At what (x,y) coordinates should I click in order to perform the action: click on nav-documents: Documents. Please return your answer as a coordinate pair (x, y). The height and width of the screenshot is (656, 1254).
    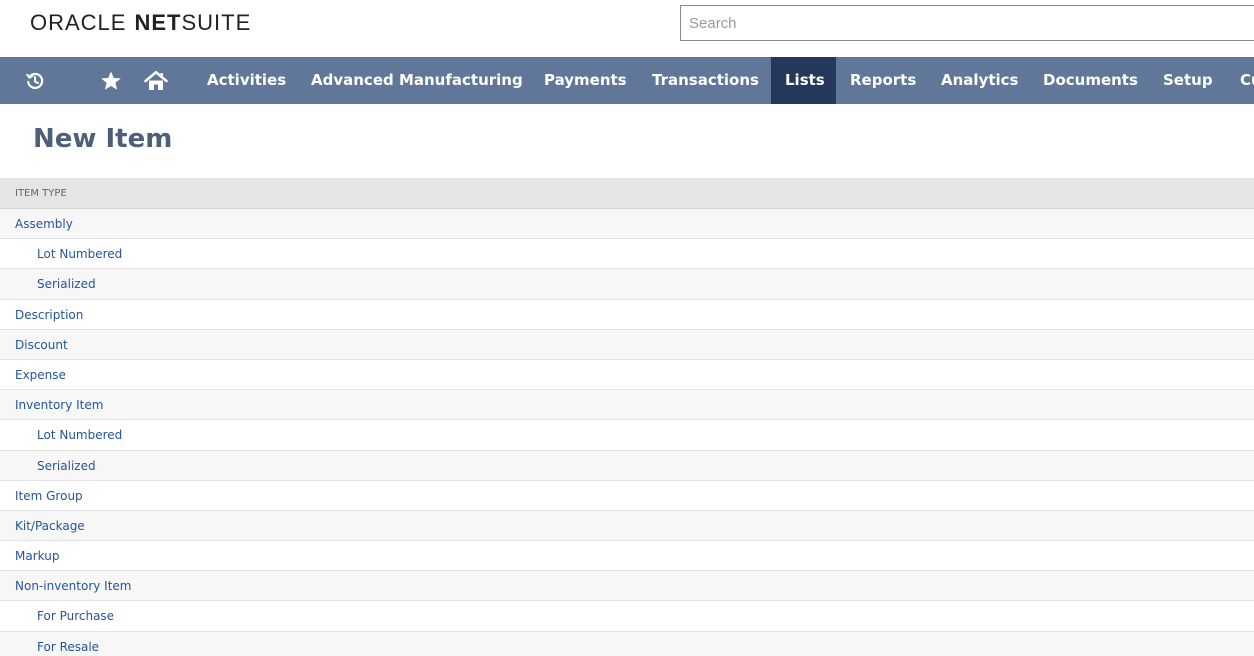
    Looking at the image, I should click on (1090, 80).